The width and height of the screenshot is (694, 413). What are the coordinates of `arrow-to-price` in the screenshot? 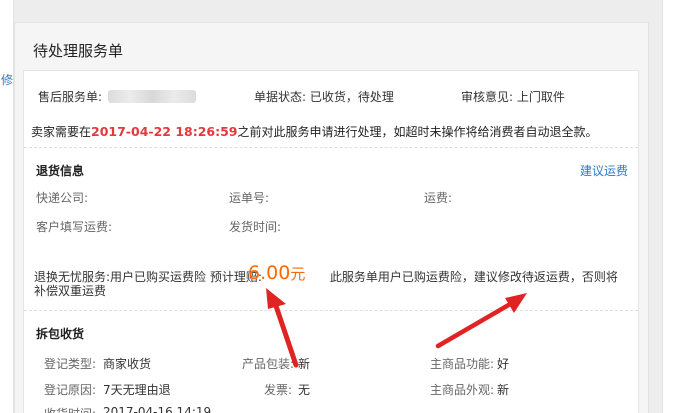 It's located at (282, 328).